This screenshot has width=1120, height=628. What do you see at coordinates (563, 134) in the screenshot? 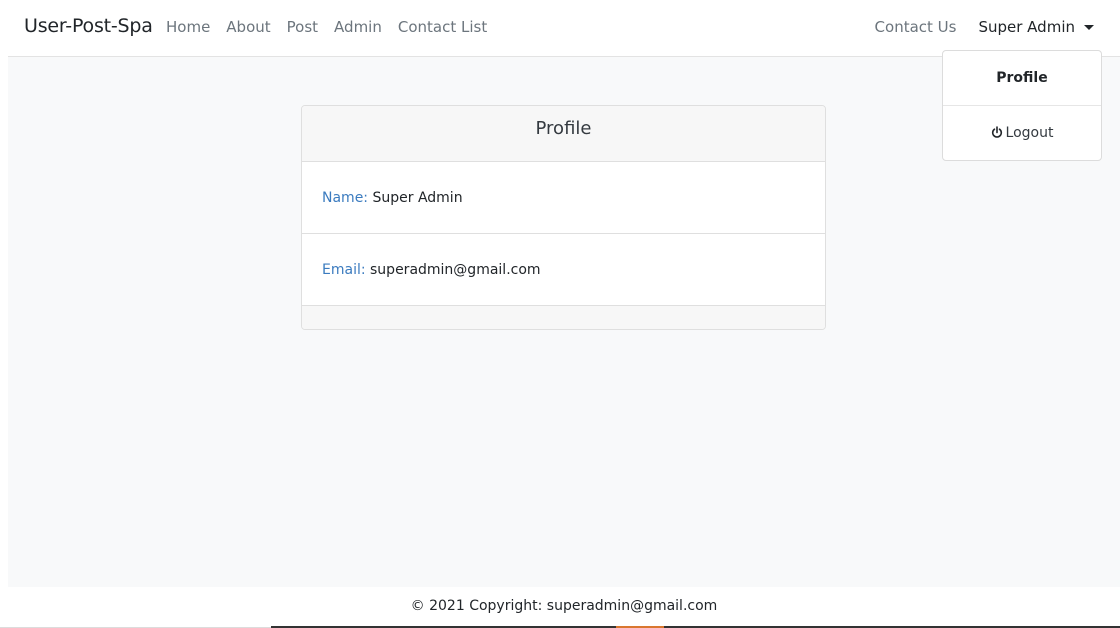
I see `profile-card-title: Profile` at bounding box center [563, 134].